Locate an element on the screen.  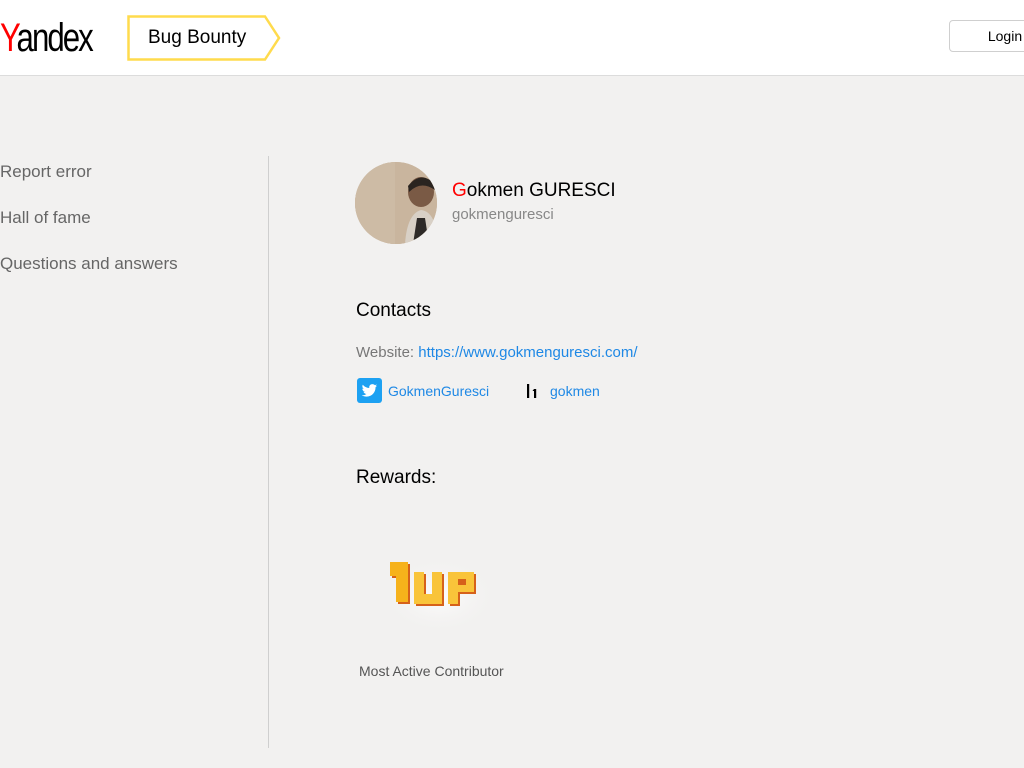
sidebar-divider is located at coordinates (268, 452).